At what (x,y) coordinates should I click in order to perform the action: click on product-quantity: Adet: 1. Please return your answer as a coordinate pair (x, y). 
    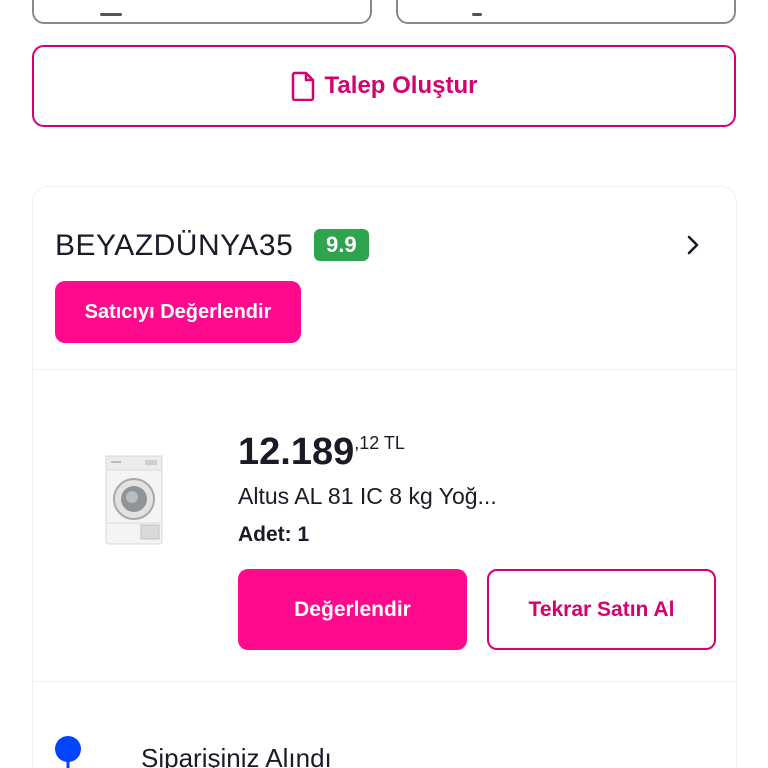
    Looking at the image, I should click on (273, 535).